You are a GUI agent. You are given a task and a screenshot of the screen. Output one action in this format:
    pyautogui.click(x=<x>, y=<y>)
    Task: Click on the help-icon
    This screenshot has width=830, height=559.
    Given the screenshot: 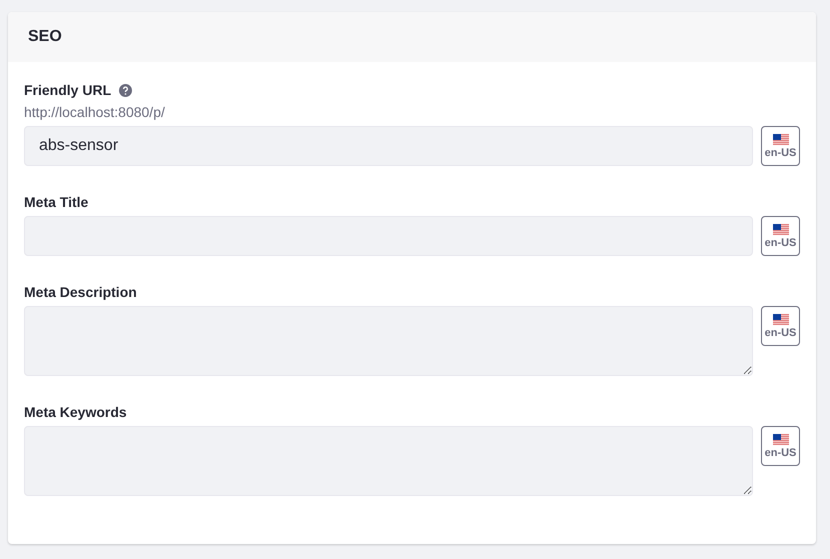 What is the action you would take?
    pyautogui.click(x=125, y=90)
    